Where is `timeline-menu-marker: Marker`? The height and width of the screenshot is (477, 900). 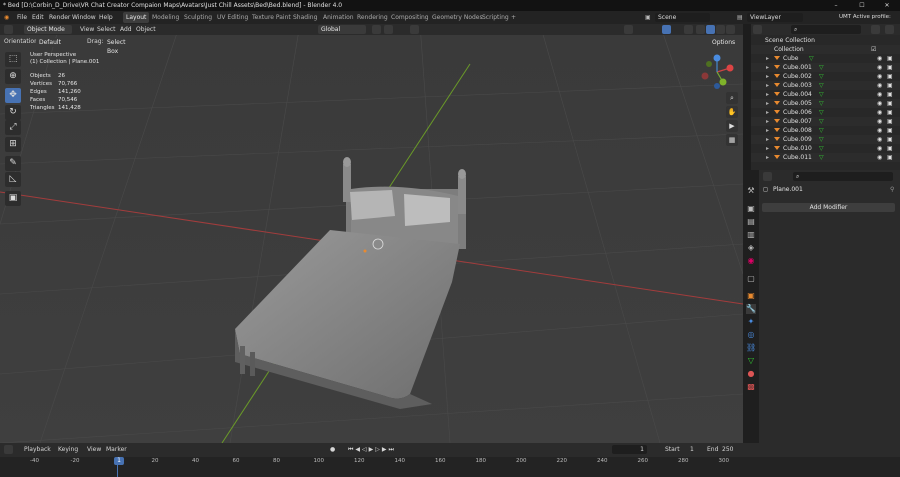 timeline-menu-marker: Marker is located at coordinates (116, 449).